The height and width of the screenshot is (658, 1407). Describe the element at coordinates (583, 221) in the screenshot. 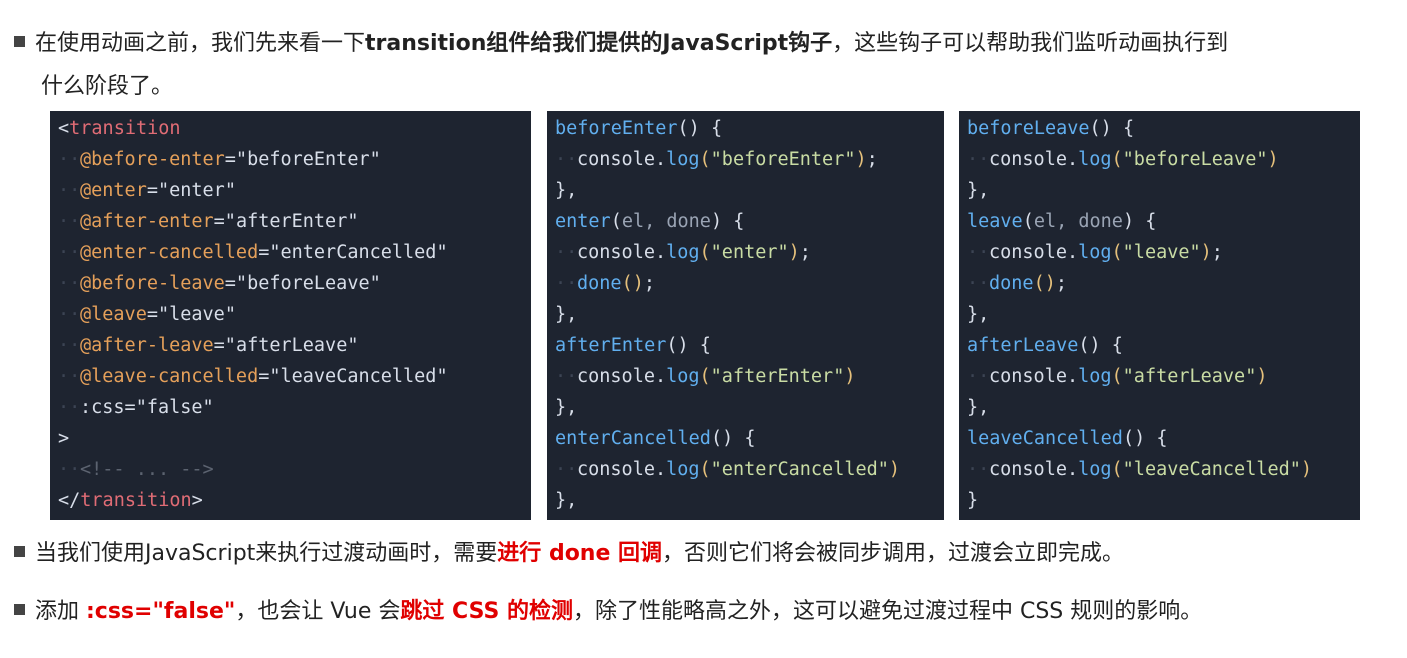

I see `method-name: enter` at that location.